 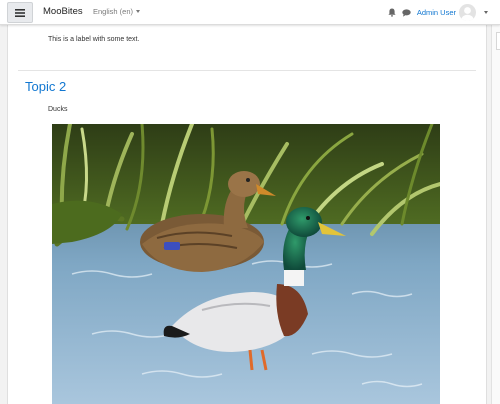 What do you see at coordinates (392, 12) in the screenshot?
I see `bell-icon` at bounding box center [392, 12].